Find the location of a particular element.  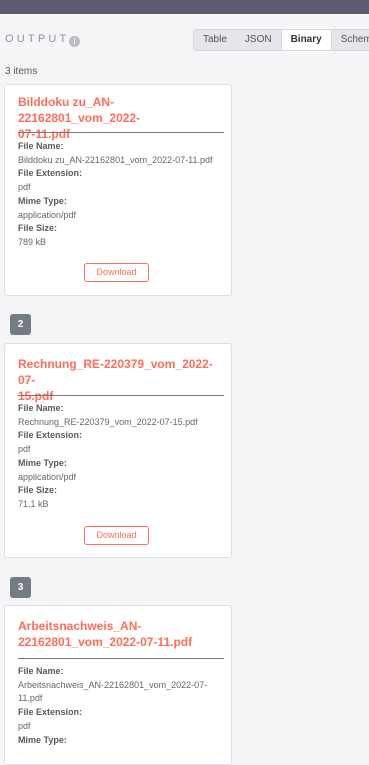

file-name-value: Rechnung_RE-220379_vom_2022-07-15.pdf is located at coordinates (108, 421).